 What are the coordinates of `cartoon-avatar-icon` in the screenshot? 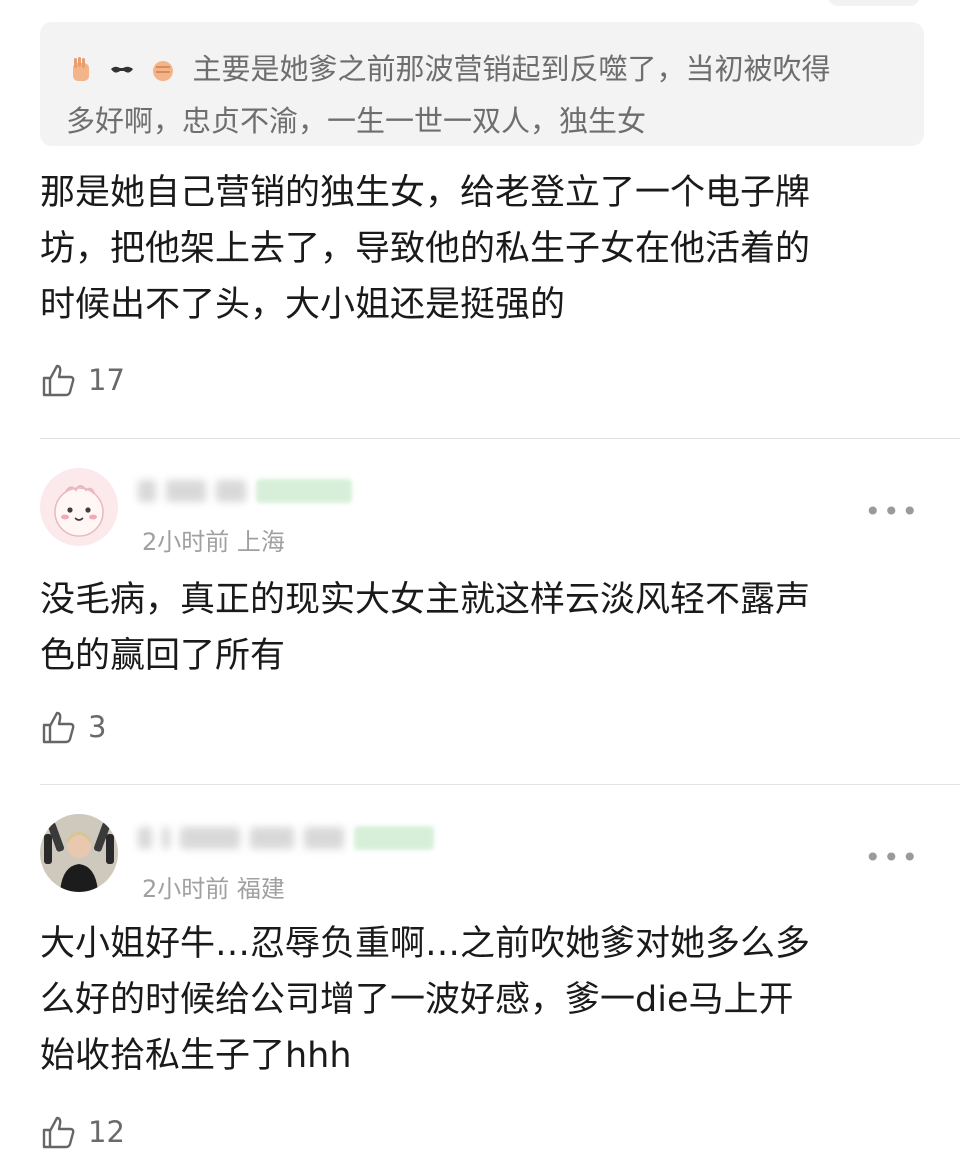 It's located at (79, 507).